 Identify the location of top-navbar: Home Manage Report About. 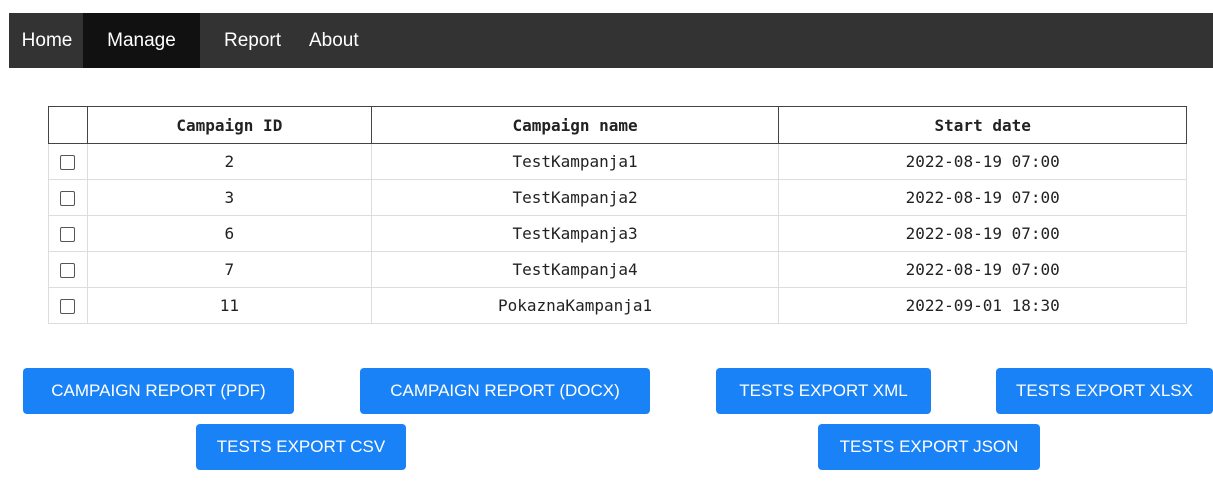
(611, 40).